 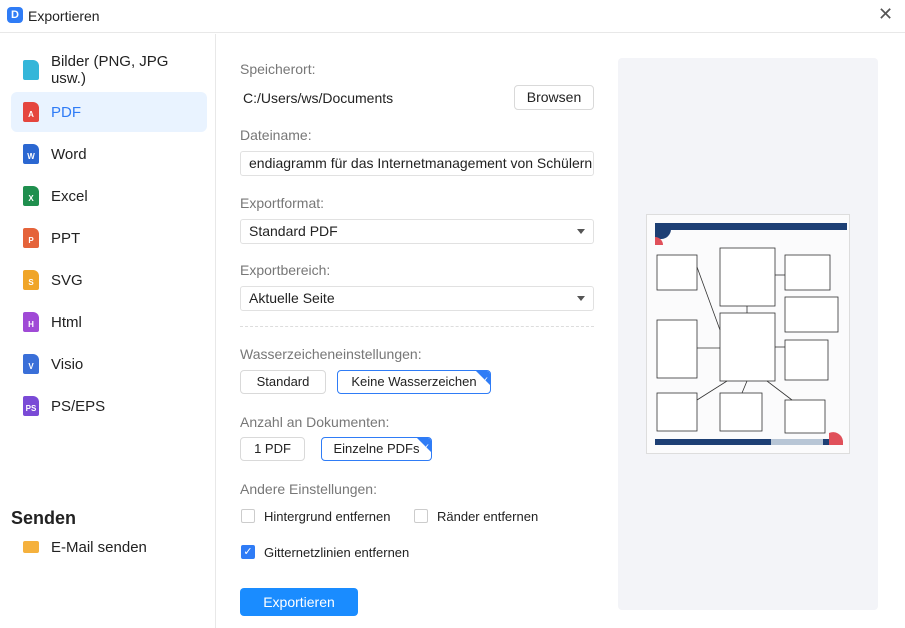 What do you see at coordinates (31, 364) in the screenshot?
I see `visio-file-icon: V` at bounding box center [31, 364].